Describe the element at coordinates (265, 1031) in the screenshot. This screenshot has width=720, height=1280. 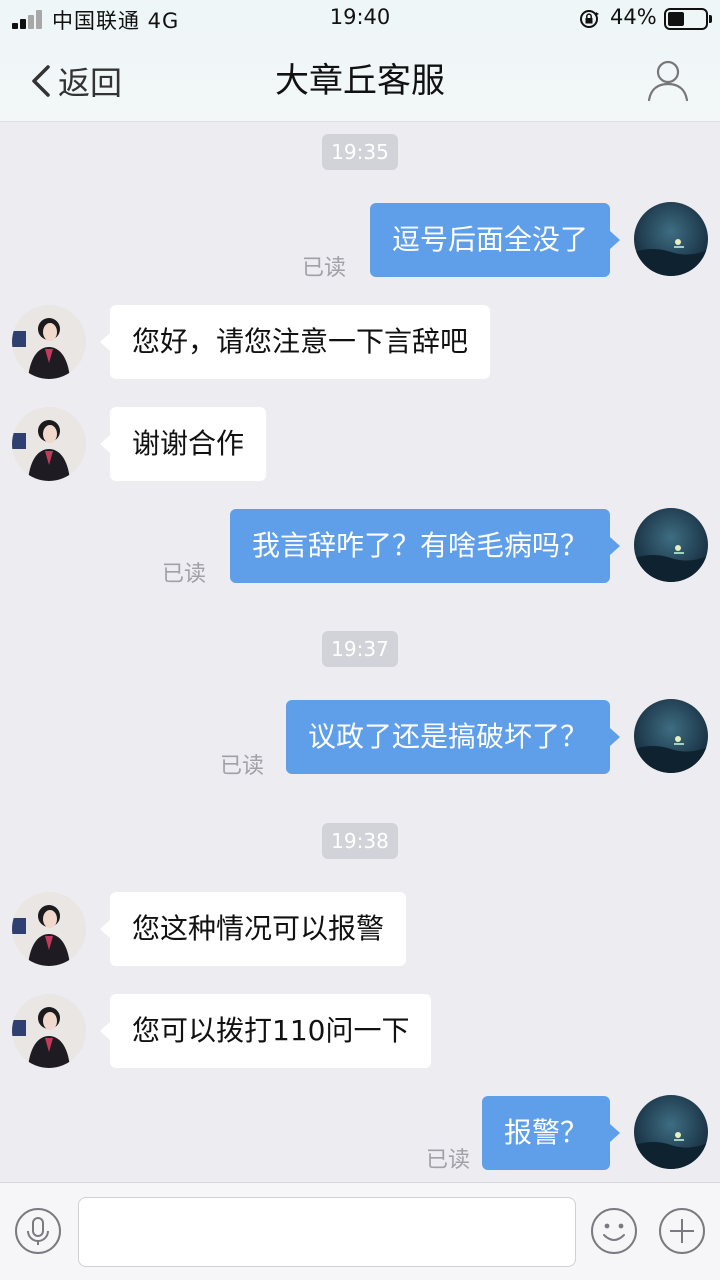
I see `incoming-message: 您可以拨打110问一下` at that location.